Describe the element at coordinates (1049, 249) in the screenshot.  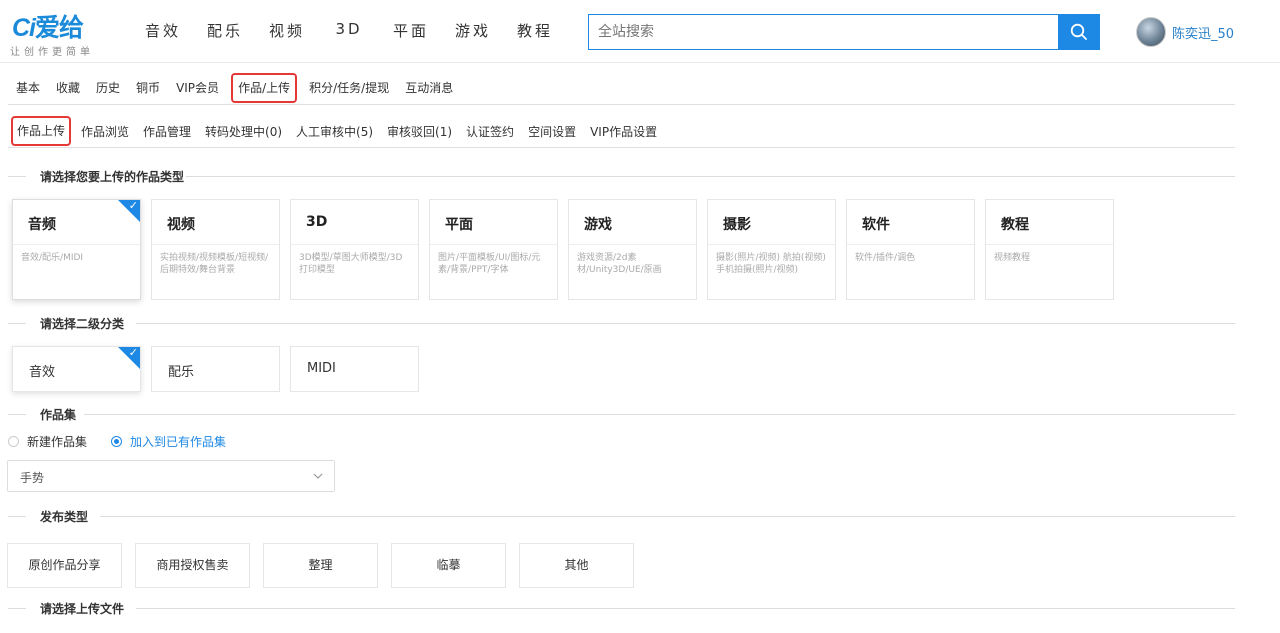
I see `category-card: 教程 视频教程` at that location.